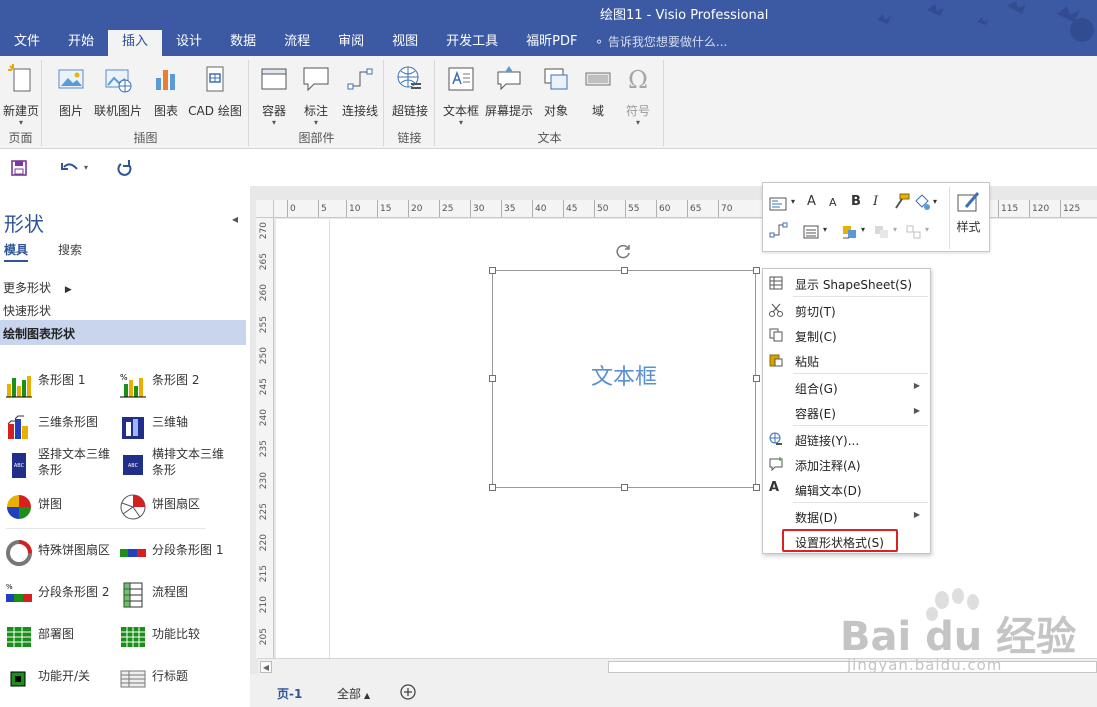  I want to click on save-icon, so click(19, 168).